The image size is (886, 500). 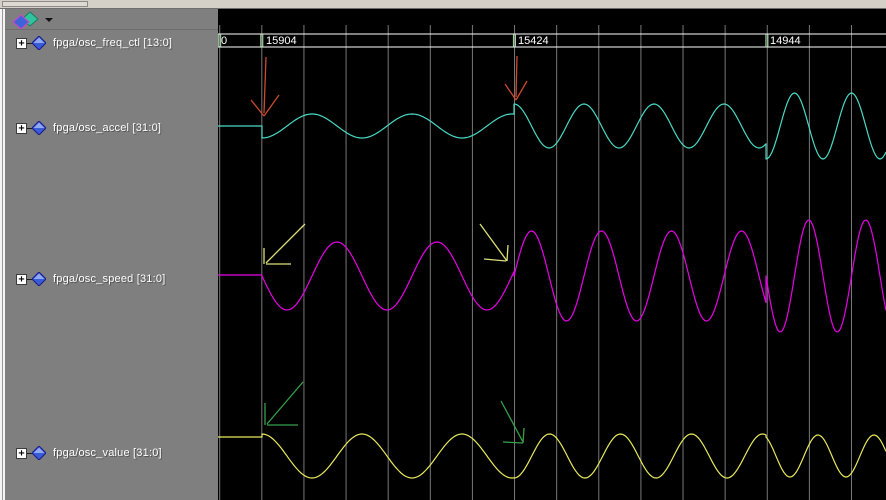 I want to click on dropdown-arrow-icon, so click(x=49, y=19).